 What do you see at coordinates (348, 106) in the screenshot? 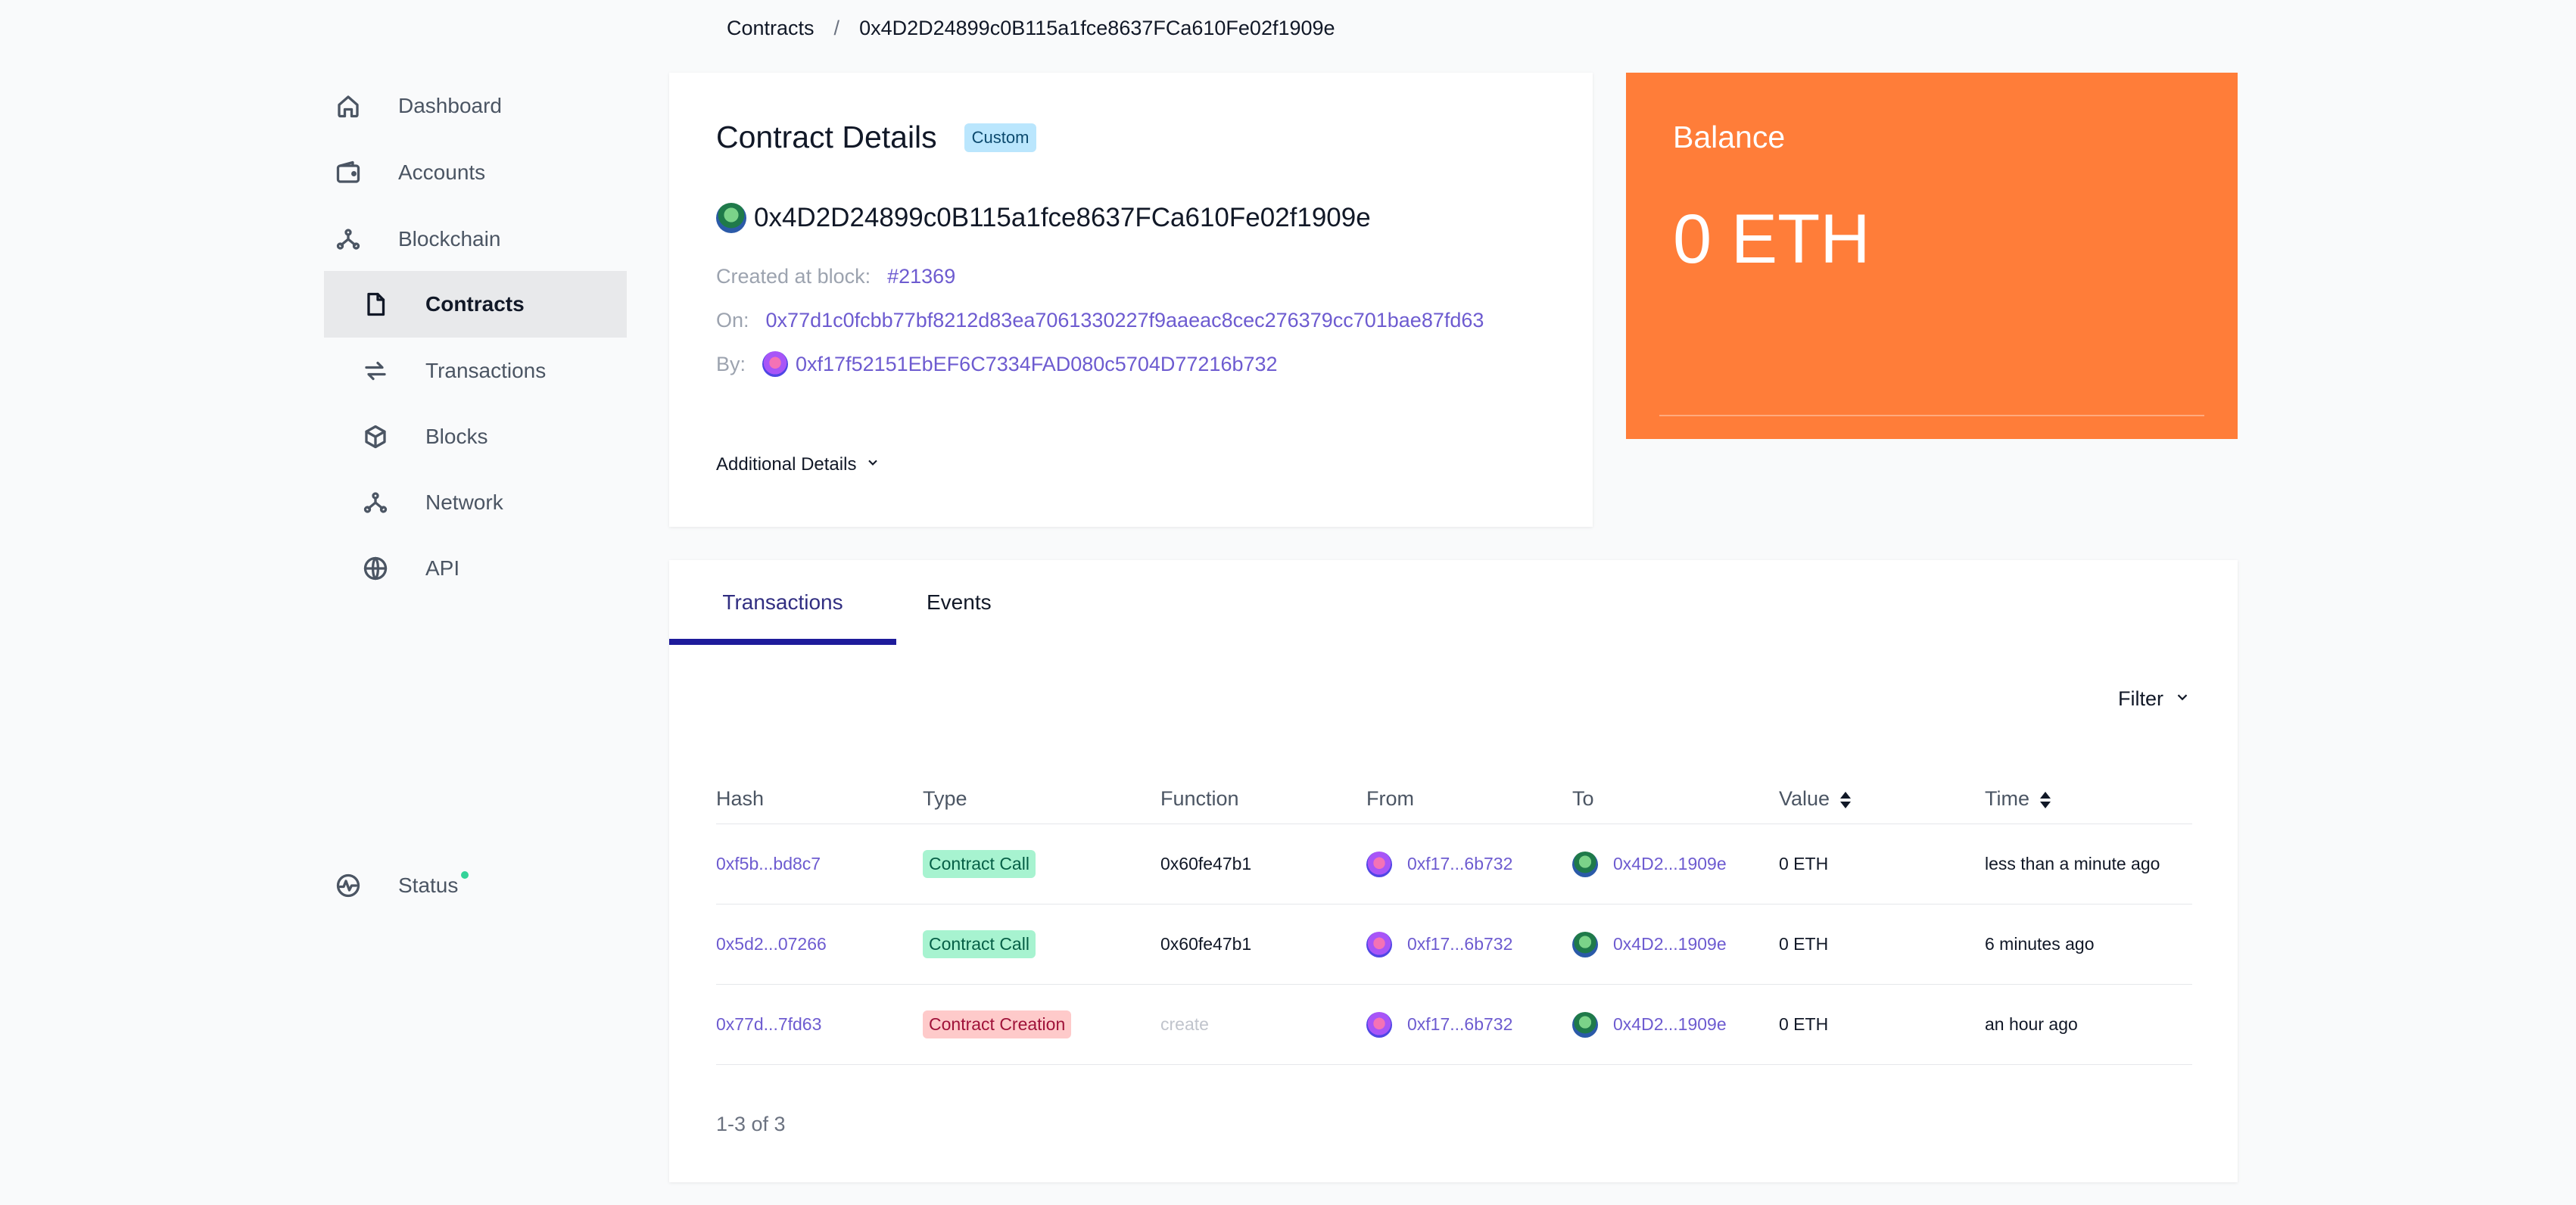
I see `home-icon` at bounding box center [348, 106].